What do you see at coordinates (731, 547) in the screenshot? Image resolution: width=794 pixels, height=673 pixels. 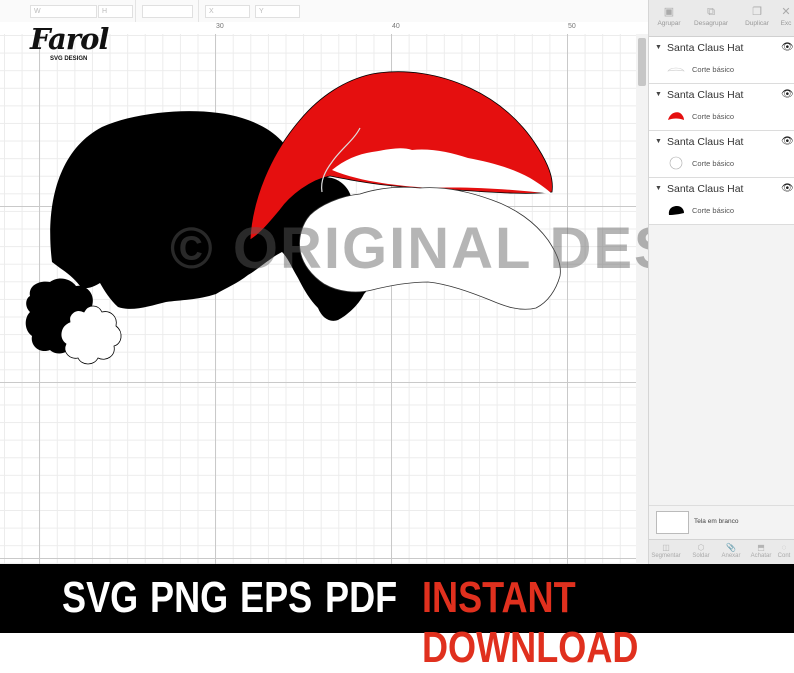 I see `attach-icon: 📎` at bounding box center [731, 547].